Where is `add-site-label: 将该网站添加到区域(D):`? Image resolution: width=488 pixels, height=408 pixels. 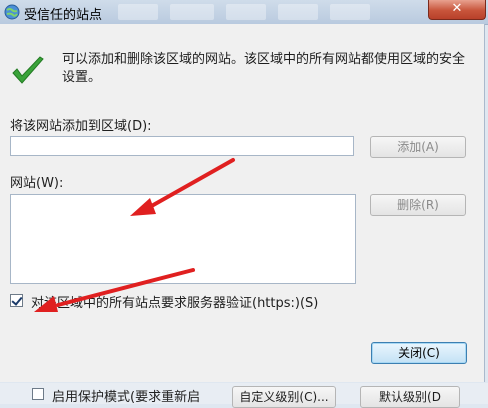 add-site-label: 将该网站添加到区域(D): is located at coordinates (81, 126).